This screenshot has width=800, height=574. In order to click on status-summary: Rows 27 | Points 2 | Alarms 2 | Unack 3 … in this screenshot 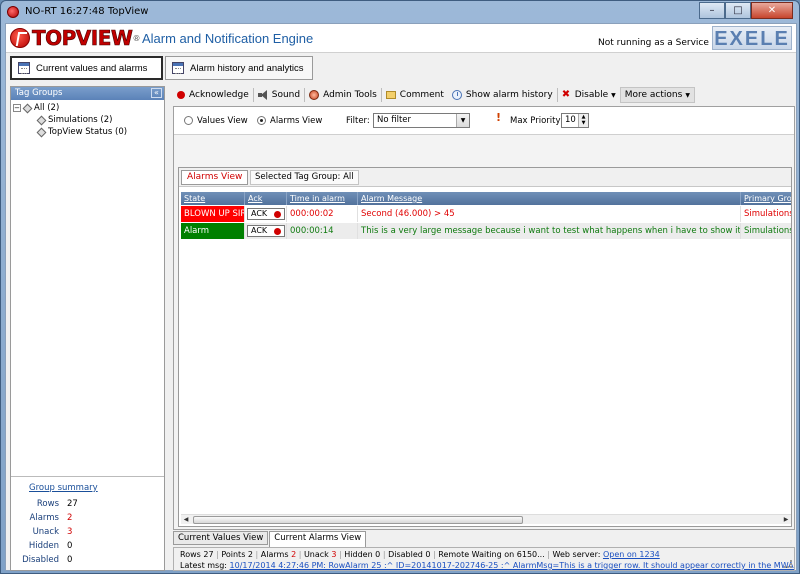, I will do `click(420, 554)`.